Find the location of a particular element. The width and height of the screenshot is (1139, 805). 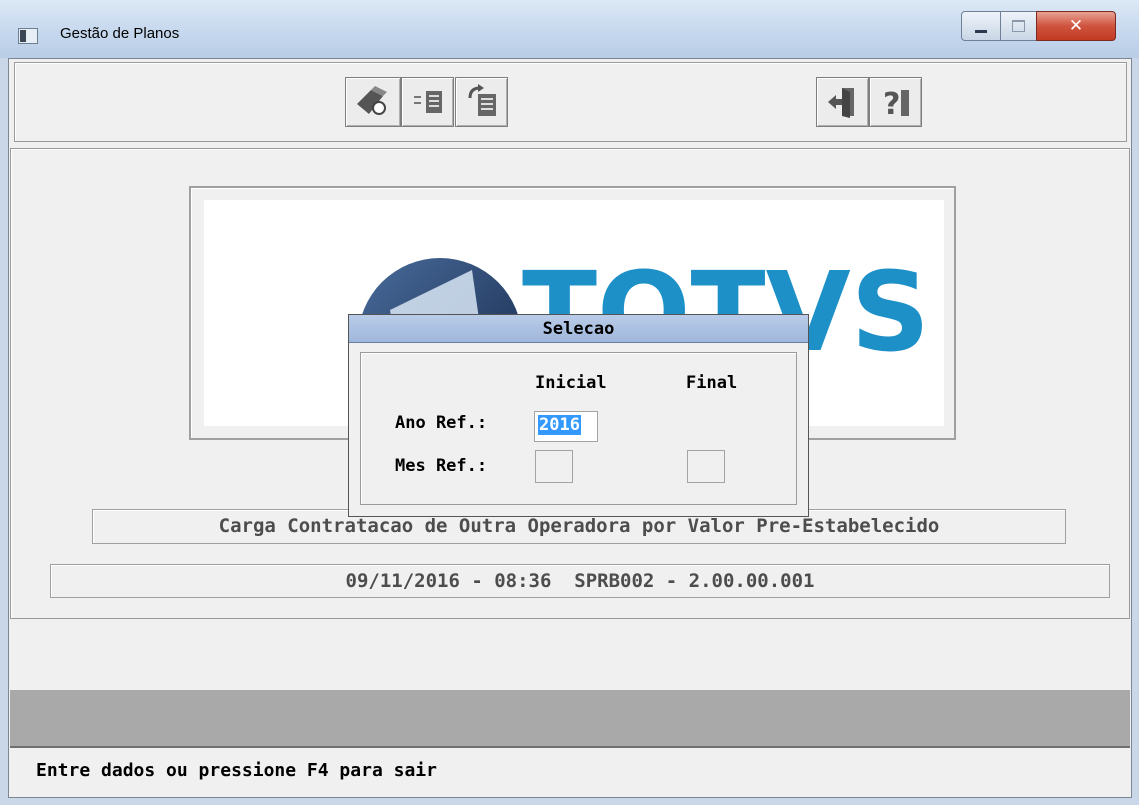

maximize-button is located at coordinates (1018, 26).